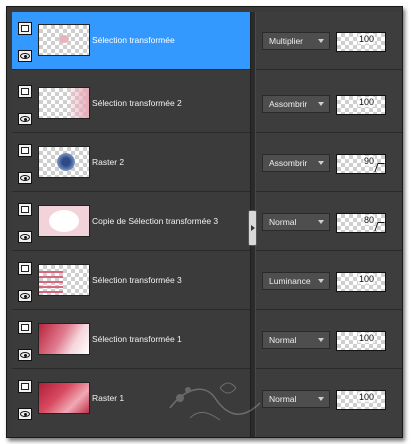 This screenshot has height=444, width=411. I want to click on layer-controls-row: Normal 80, so click(329, 222).